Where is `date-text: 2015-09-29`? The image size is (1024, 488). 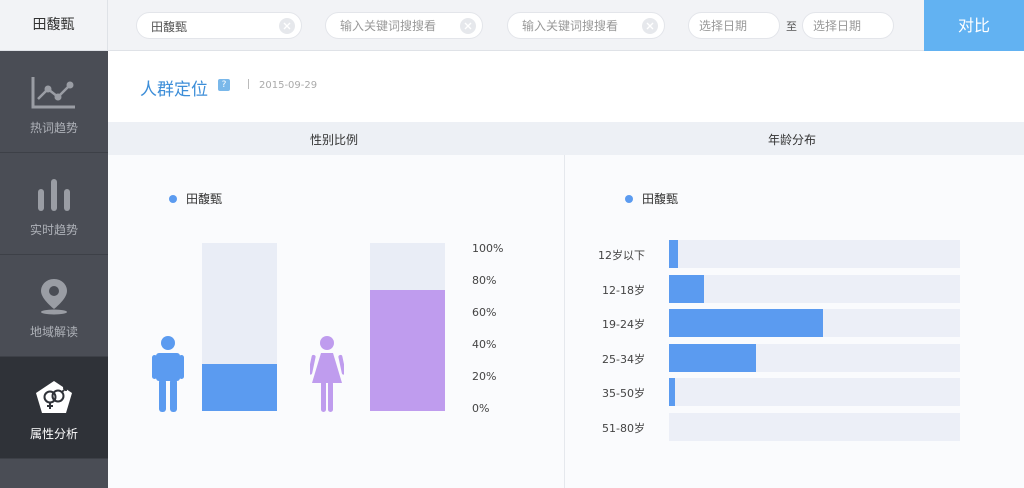
date-text: 2015-09-29 is located at coordinates (288, 85).